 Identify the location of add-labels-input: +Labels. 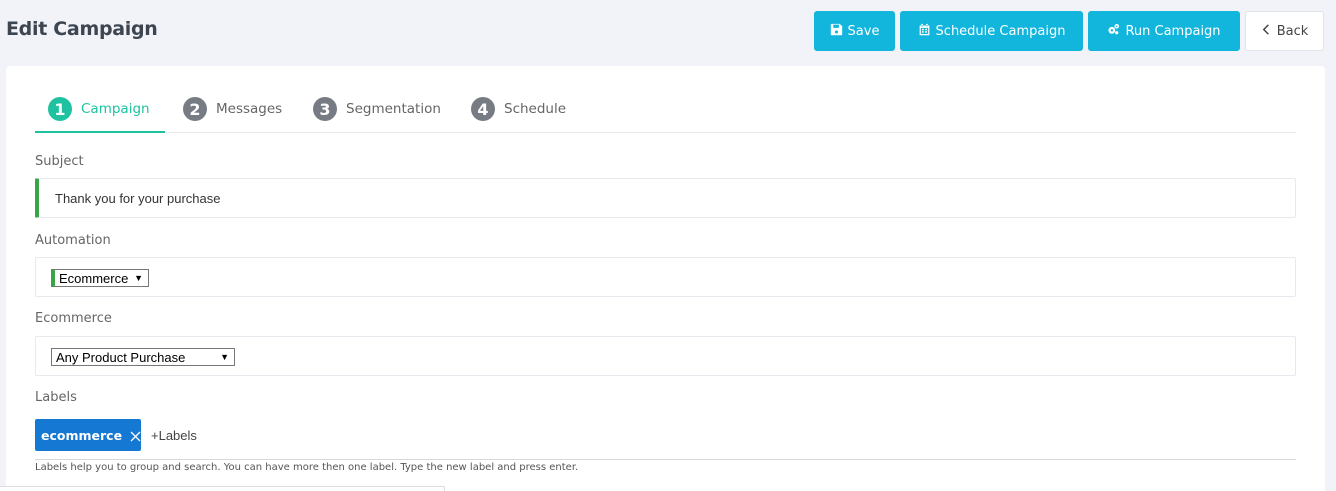
(174, 435).